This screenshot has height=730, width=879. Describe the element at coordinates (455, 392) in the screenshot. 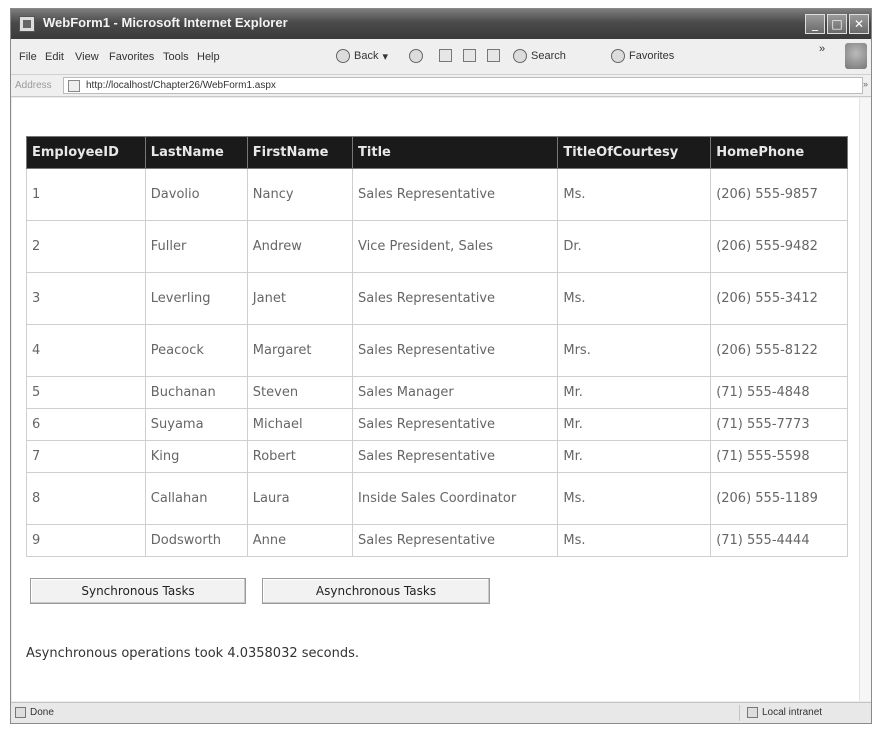

I see `cell-title: Sales Manager` at that location.